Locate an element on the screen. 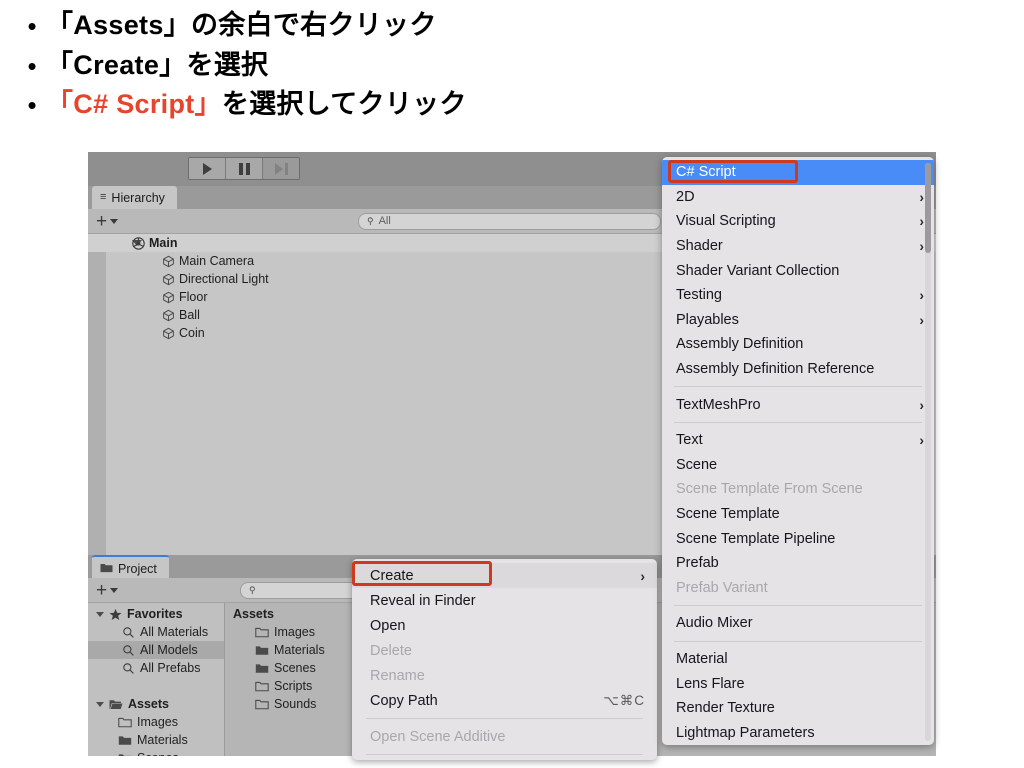  menu-item-label: Playables is located at coordinates (707, 319).